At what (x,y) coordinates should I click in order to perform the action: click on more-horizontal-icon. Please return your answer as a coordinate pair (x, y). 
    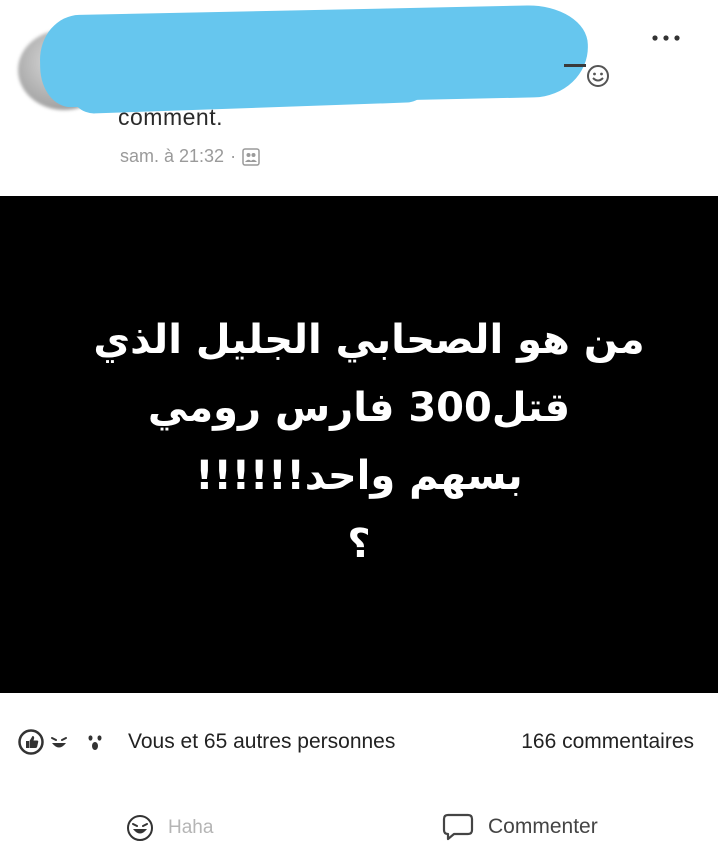
    Looking at the image, I should click on (666, 38).